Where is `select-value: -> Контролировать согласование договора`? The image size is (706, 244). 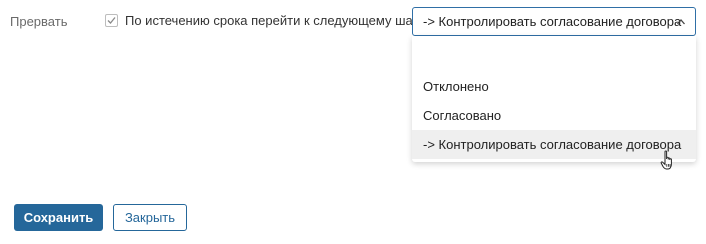 select-value: -> Контролировать согласование договора is located at coordinates (552, 21).